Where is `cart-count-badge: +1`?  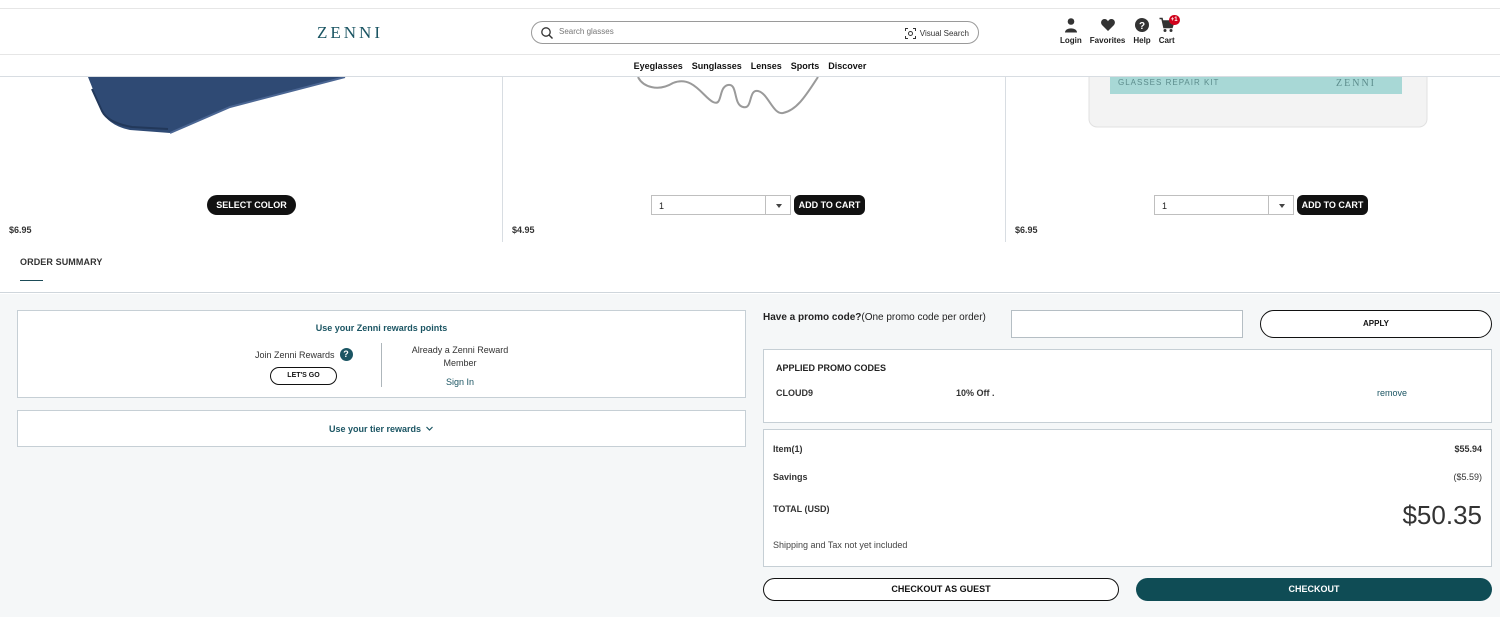 cart-count-badge: +1 is located at coordinates (1174, 20).